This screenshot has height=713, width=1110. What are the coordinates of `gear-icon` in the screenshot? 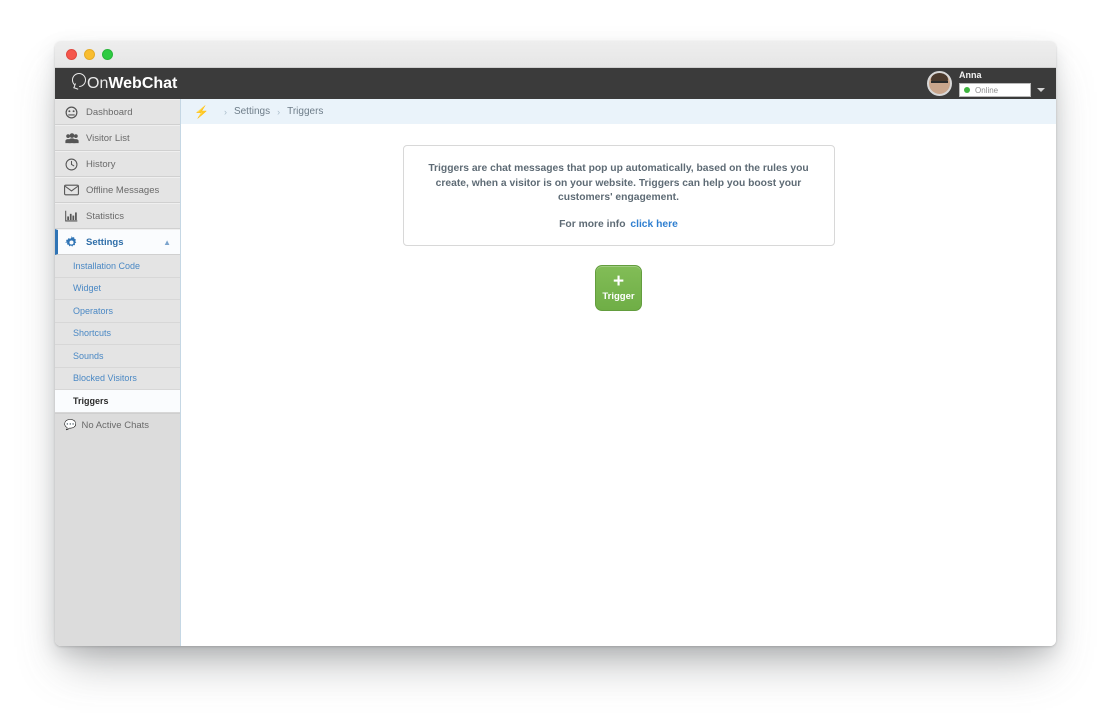 It's located at (71, 242).